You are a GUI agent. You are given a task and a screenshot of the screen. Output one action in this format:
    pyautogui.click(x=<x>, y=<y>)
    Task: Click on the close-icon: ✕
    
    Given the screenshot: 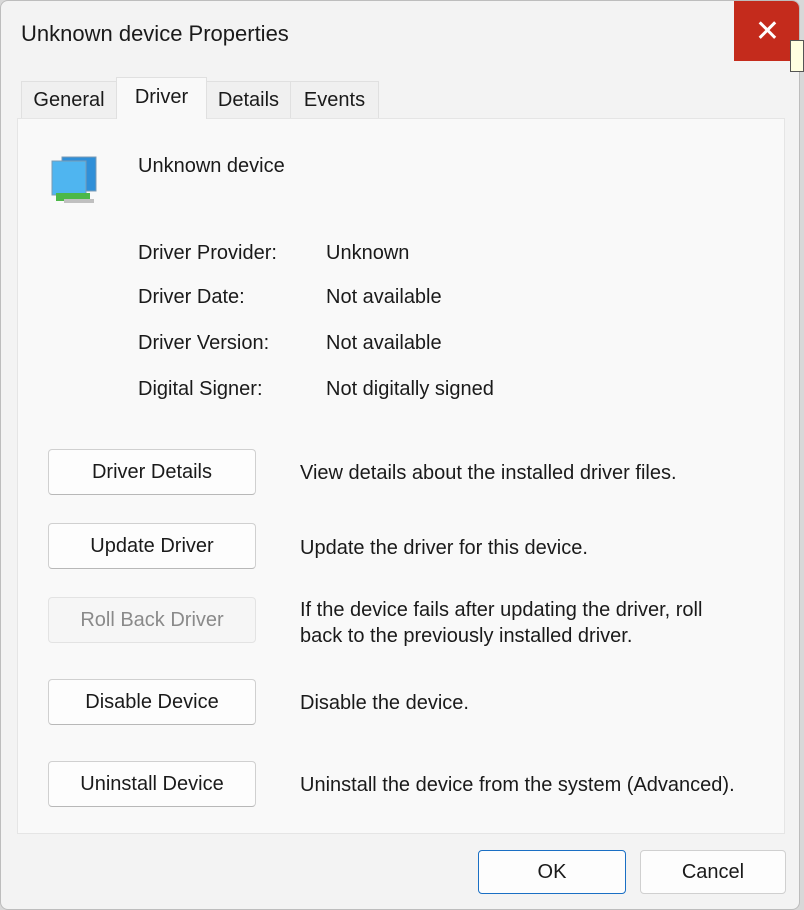 What is the action you would take?
    pyautogui.click(x=767, y=31)
    